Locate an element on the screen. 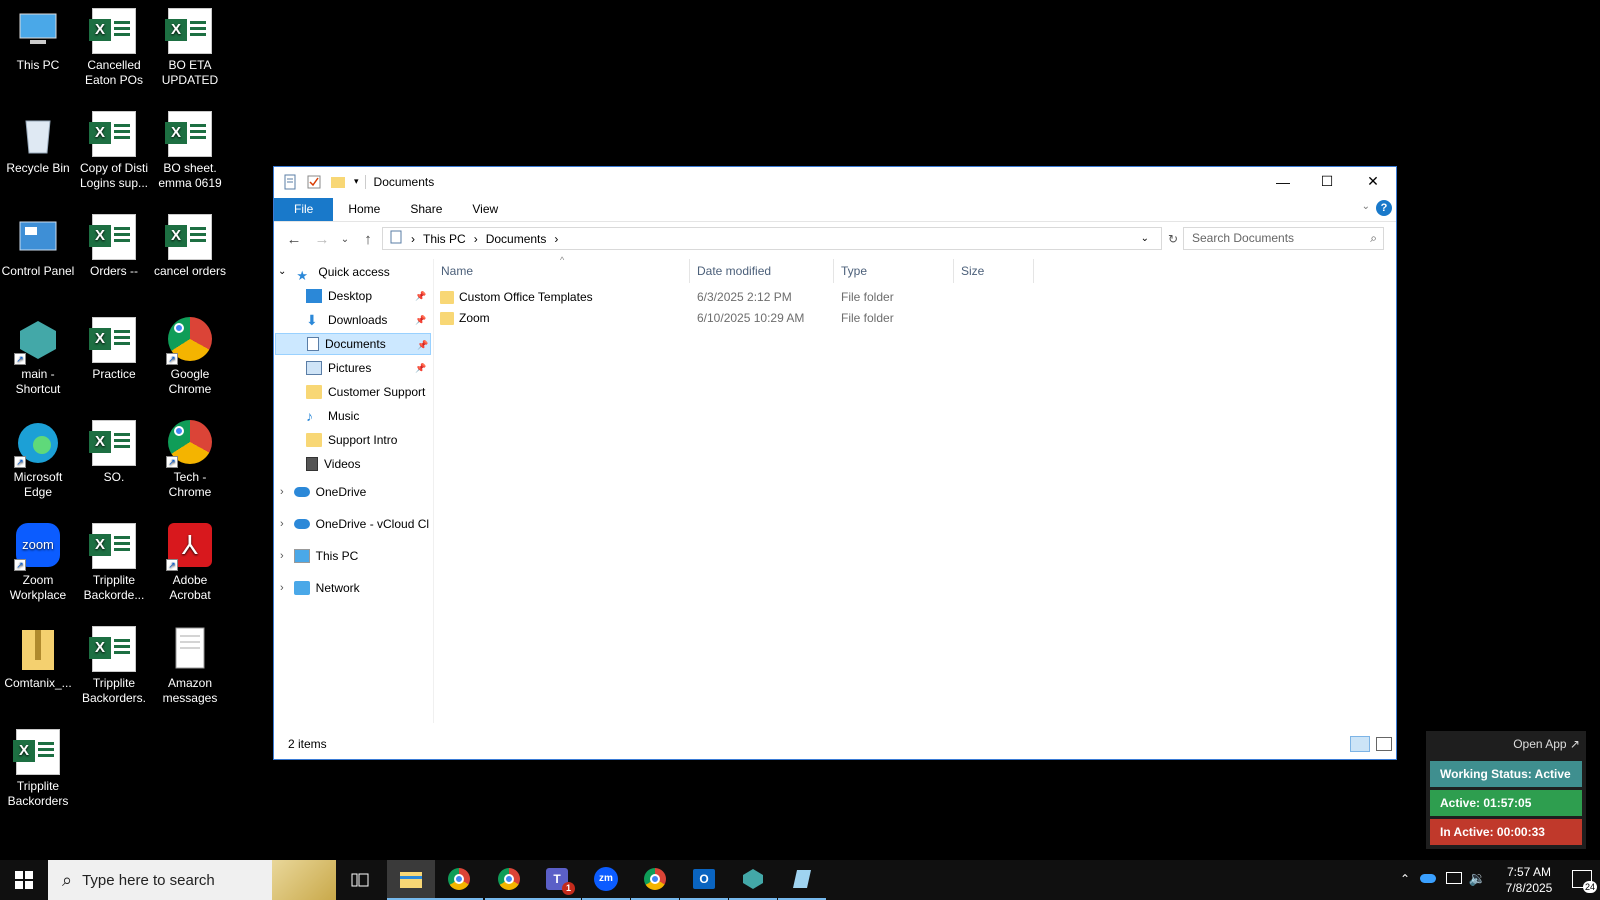  recent-locations-icon: ⌄ is located at coordinates (345, 239).